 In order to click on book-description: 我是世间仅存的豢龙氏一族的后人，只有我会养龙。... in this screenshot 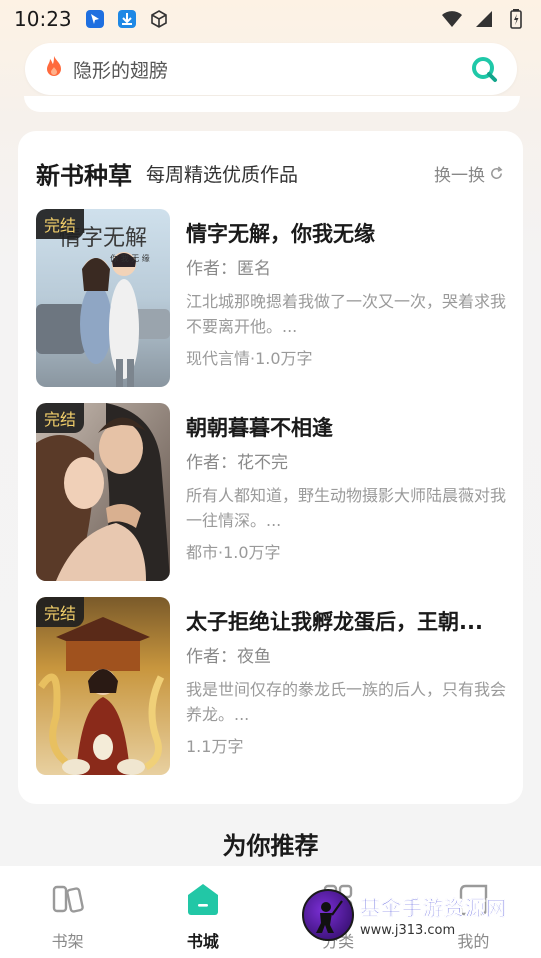, I will do `click(346, 702)`.